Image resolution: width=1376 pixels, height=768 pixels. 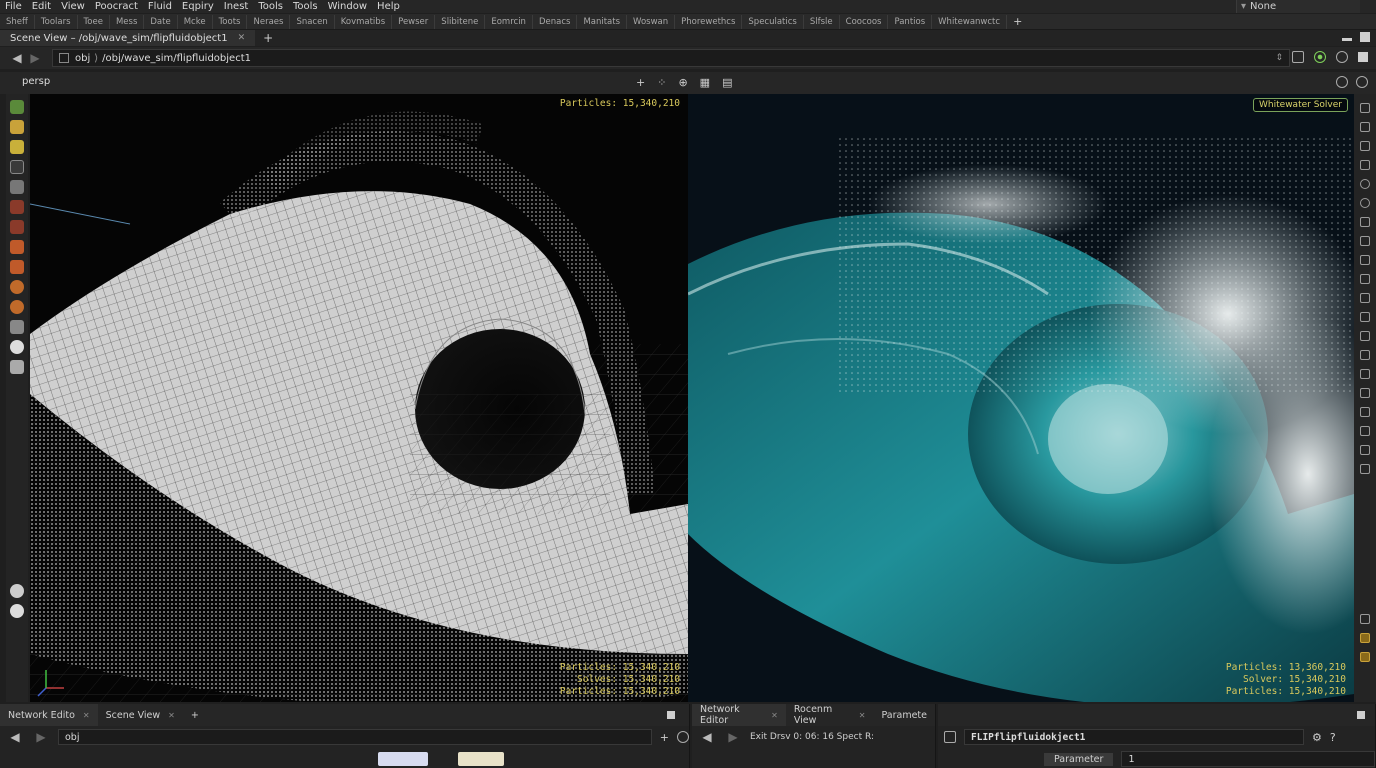 What do you see at coordinates (1298, 6) in the screenshot?
I see `desktop-selector: ▾ None` at bounding box center [1298, 6].